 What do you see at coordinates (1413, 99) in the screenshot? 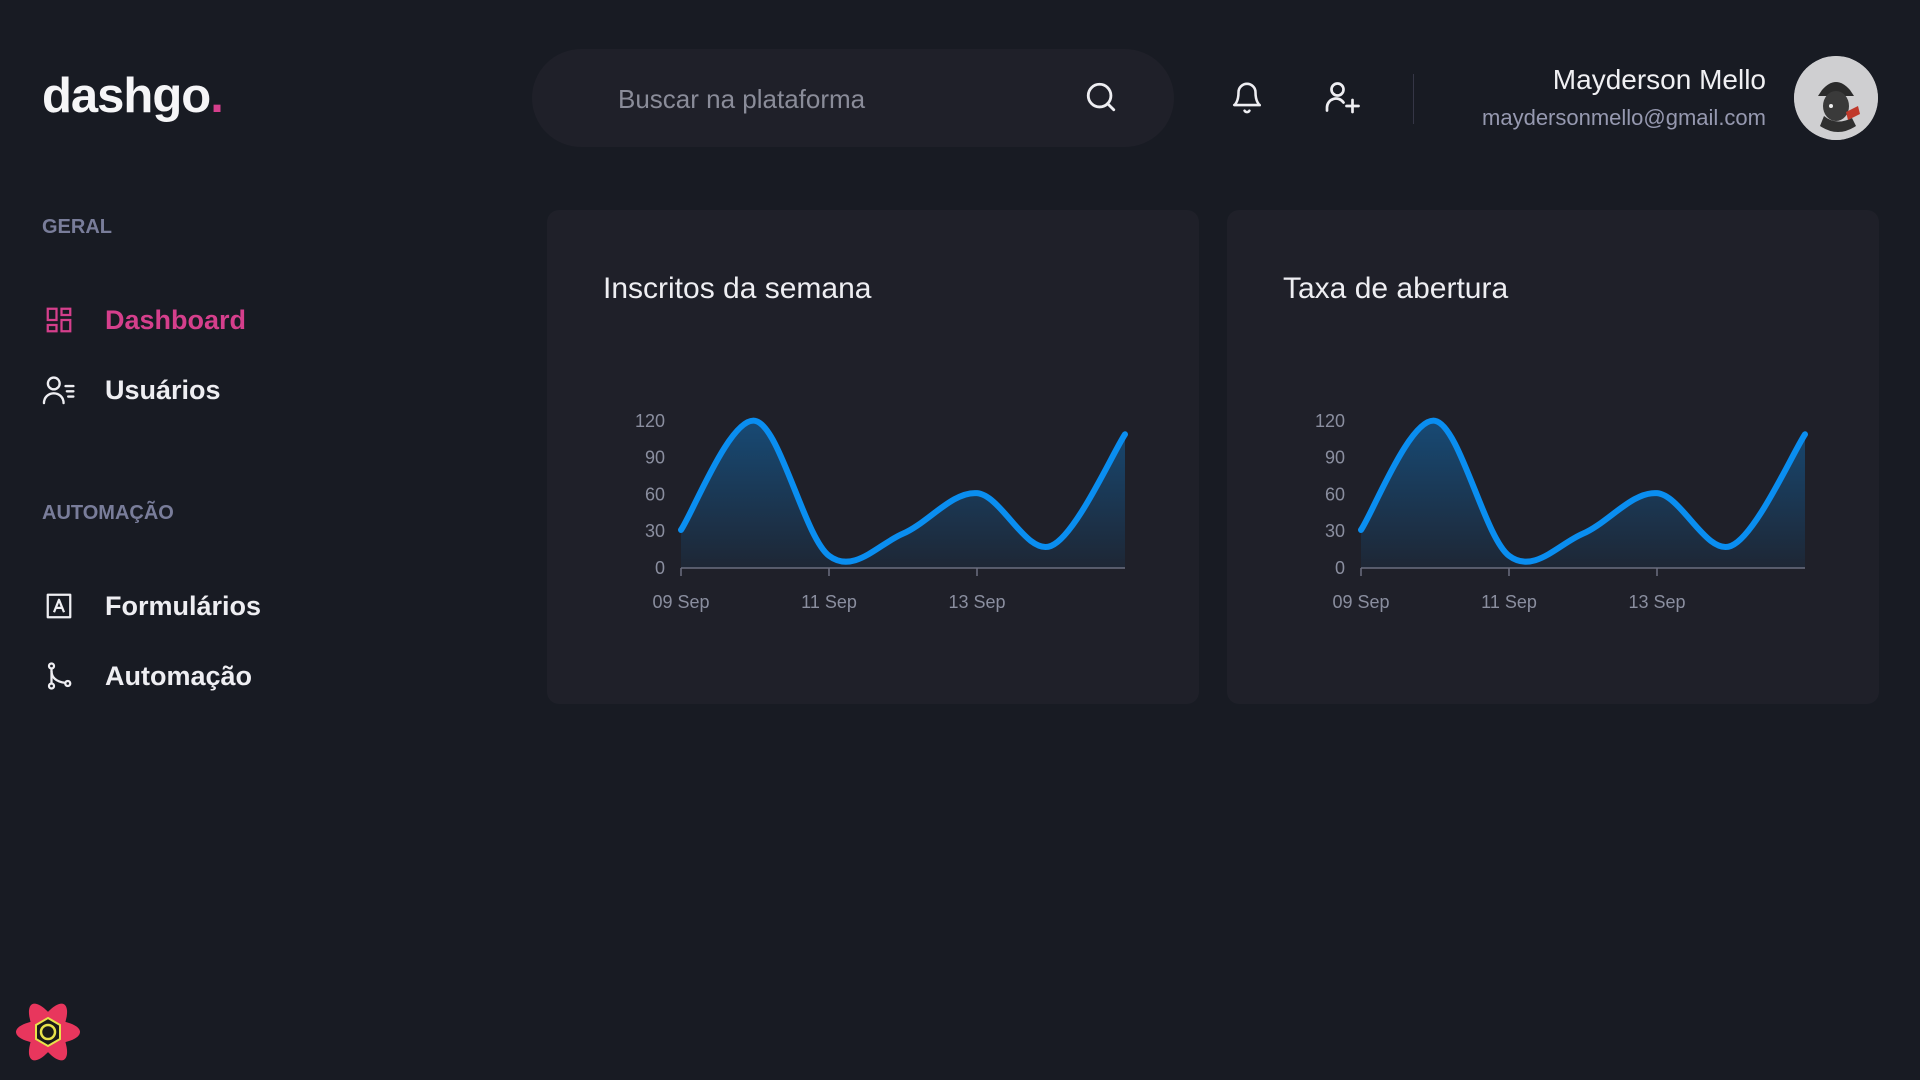
I see `header-divider` at bounding box center [1413, 99].